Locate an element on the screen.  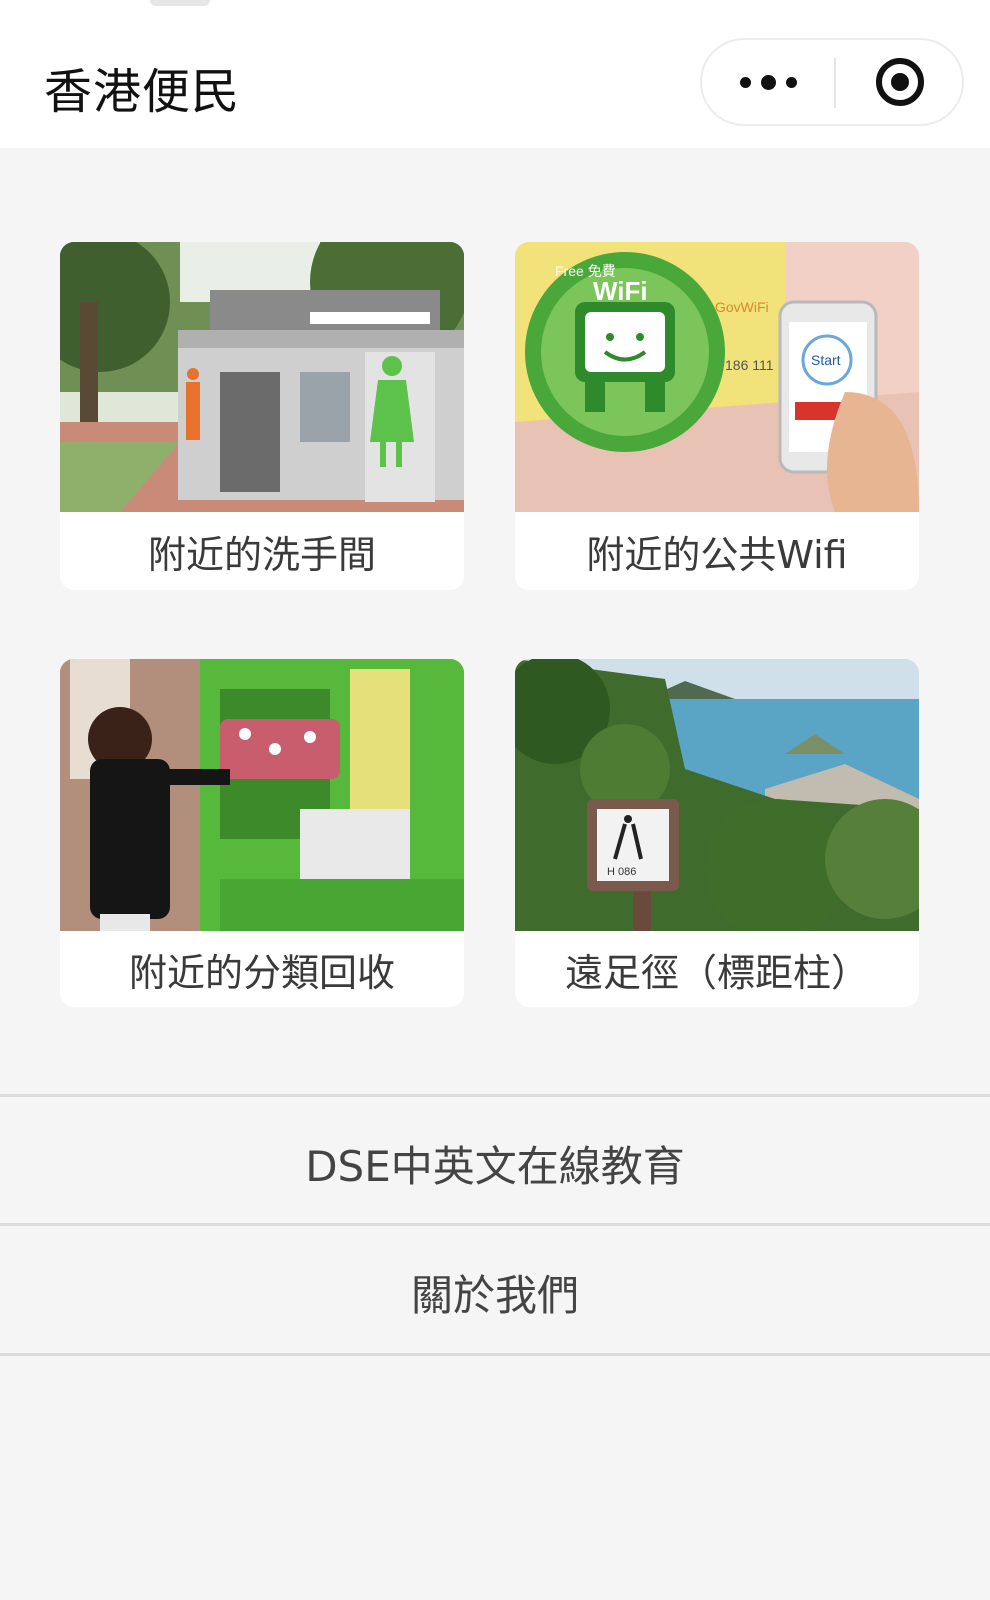
svg-text: H 086 is located at coordinates (621, 872).